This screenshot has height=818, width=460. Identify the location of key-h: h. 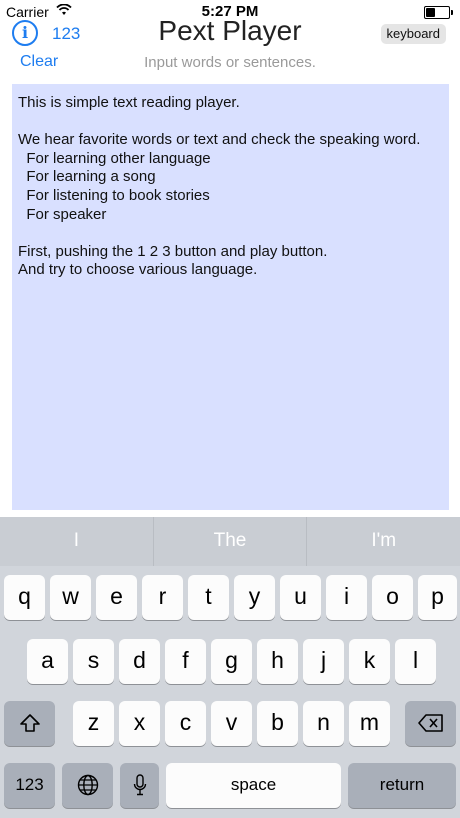
(277, 661).